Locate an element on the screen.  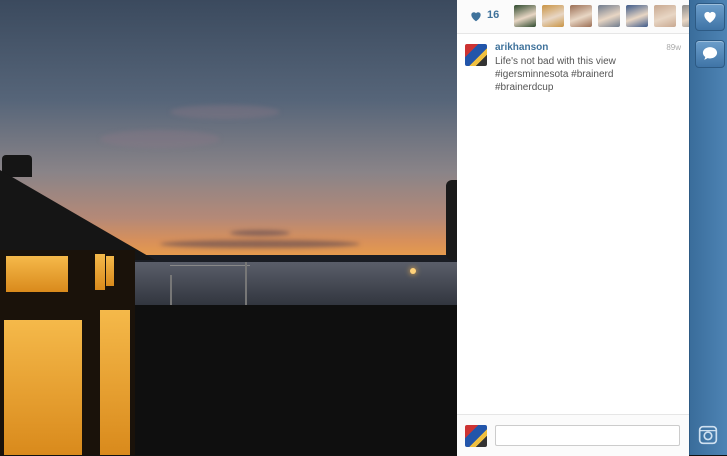
timestamp: 89w is located at coordinates (673, 47).